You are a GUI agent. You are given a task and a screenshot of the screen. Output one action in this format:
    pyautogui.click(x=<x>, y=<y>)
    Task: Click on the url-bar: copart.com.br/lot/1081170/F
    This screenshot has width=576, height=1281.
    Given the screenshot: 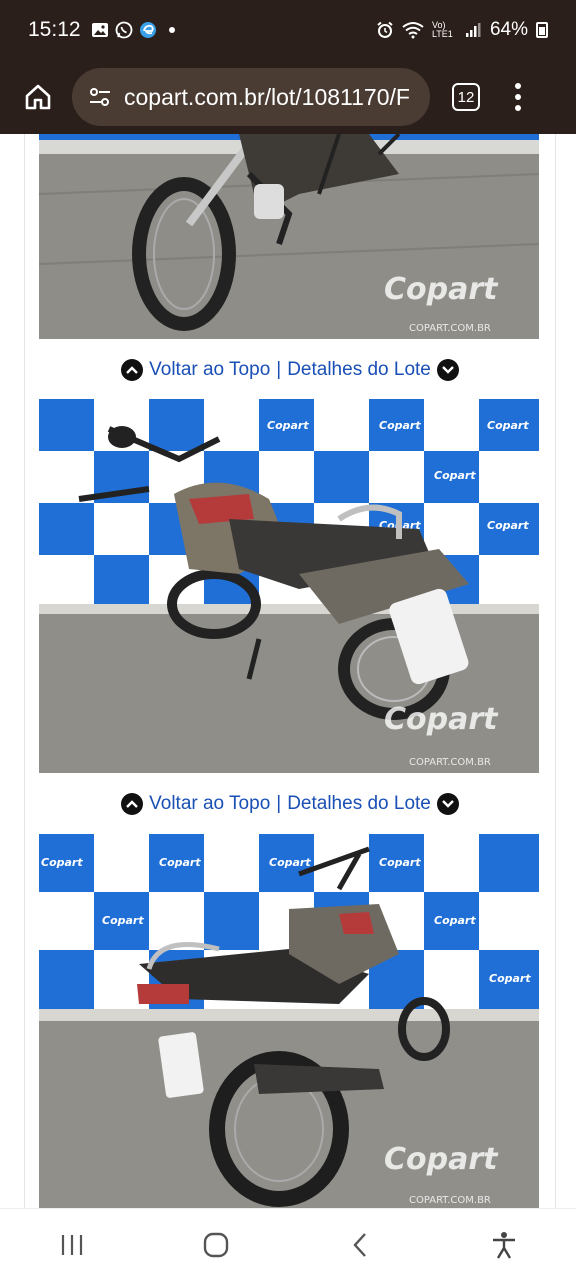 What is the action you would take?
    pyautogui.click(x=251, y=97)
    